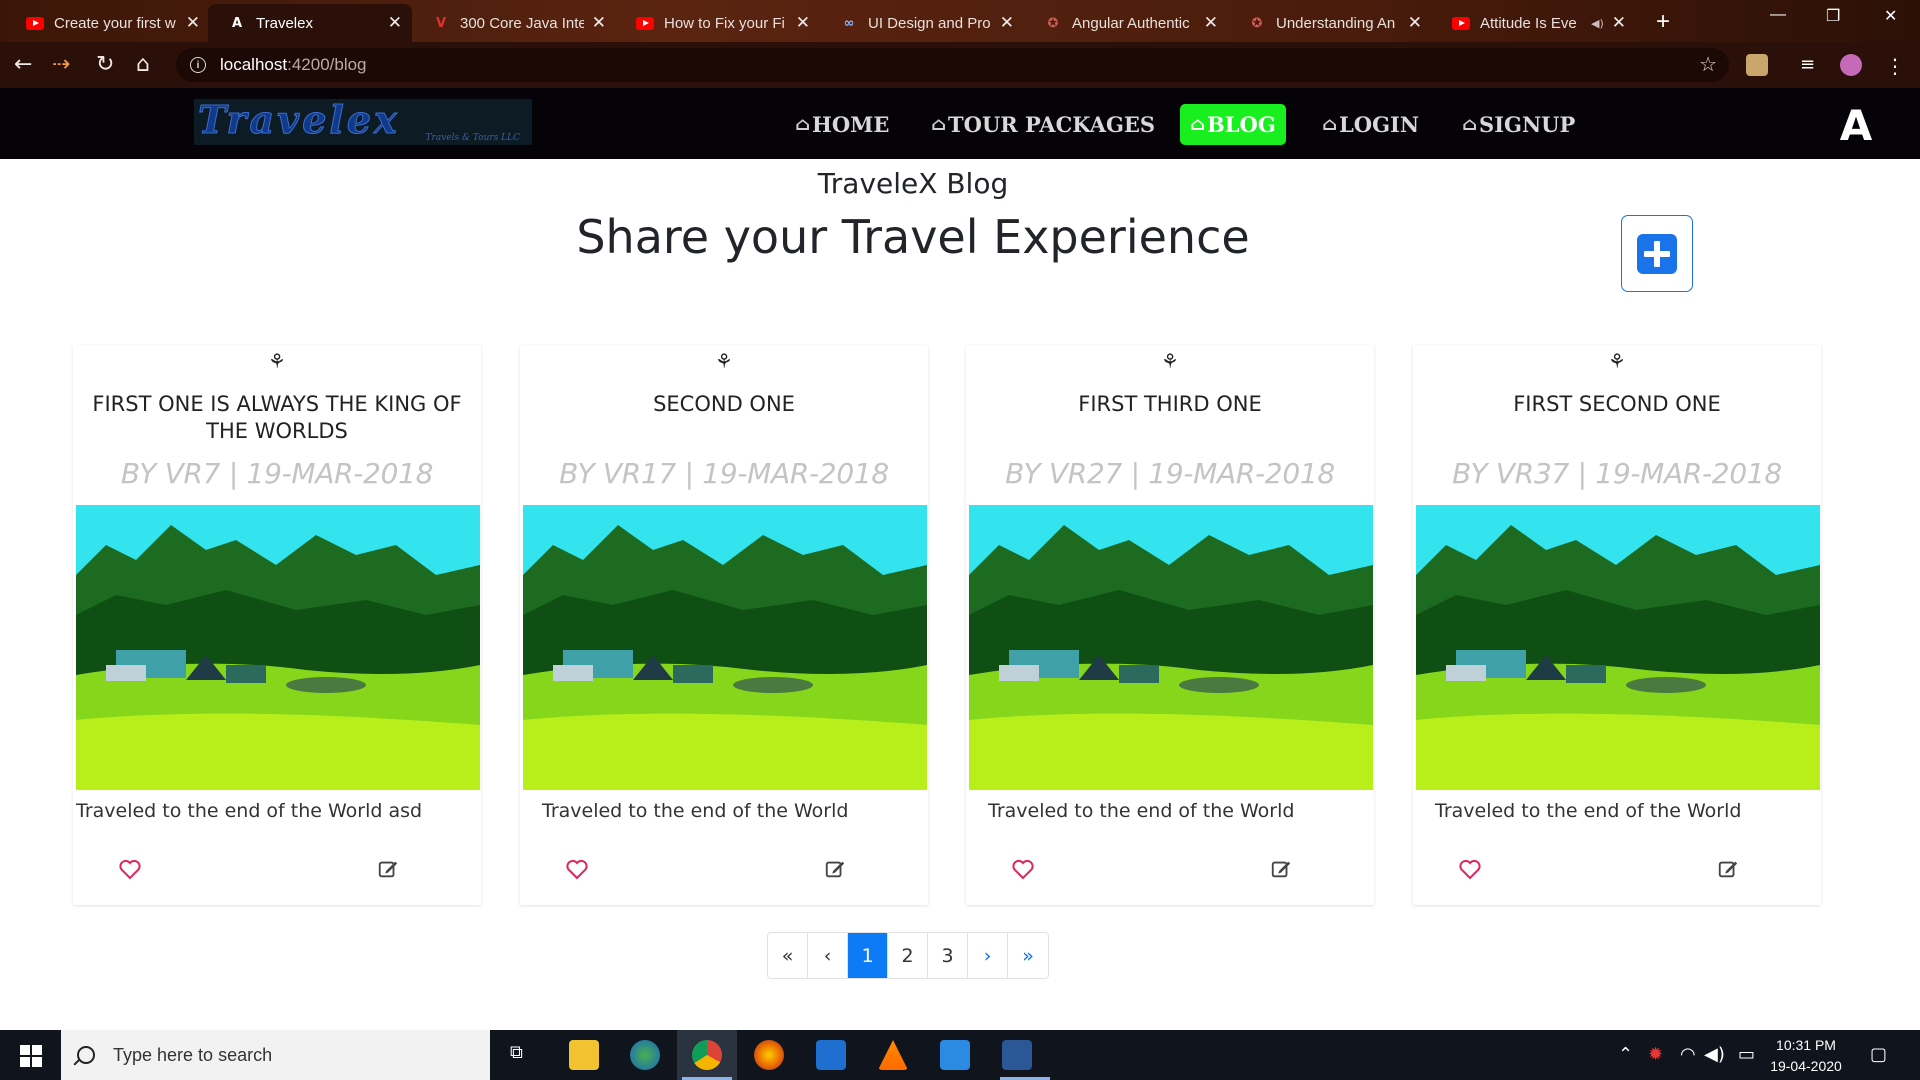  What do you see at coordinates (1518, 124) in the screenshot?
I see `nav-signup: ⌂ SIGNUP` at bounding box center [1518, 124].